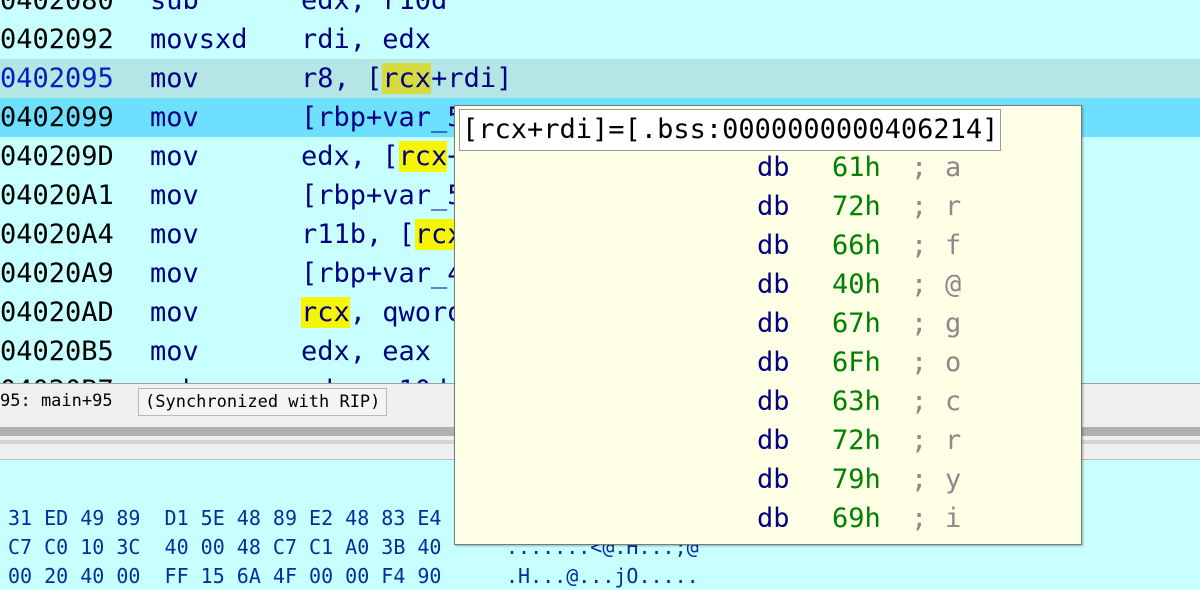 The height and width of the screenshot is (590, 1200). Describe the element at coordinates (953, 167) in the screenshot. I see `char-comment: a` at that location.